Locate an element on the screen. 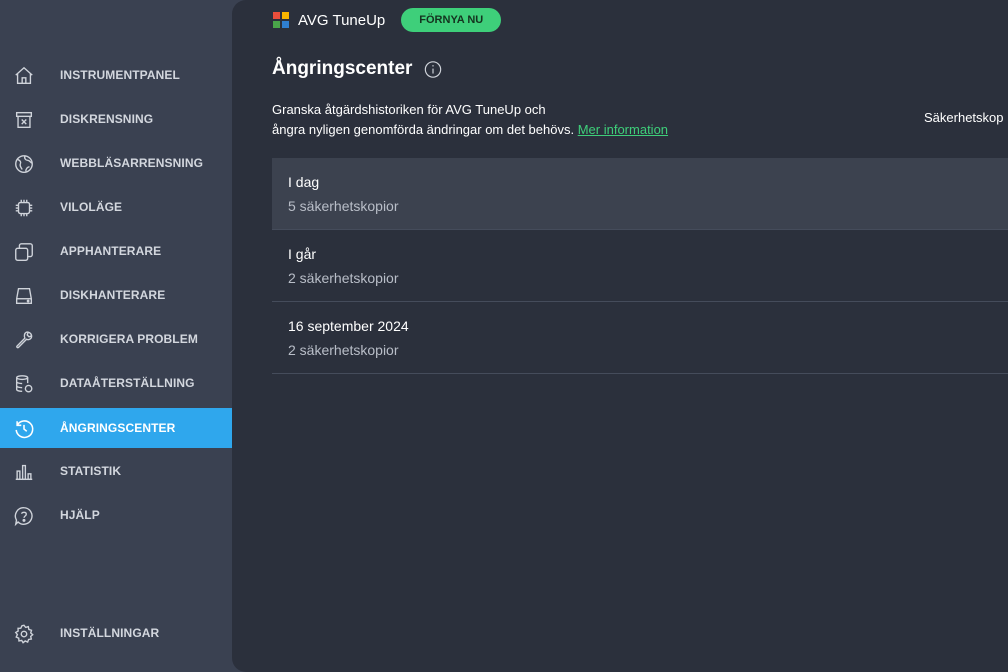 Image resolution: width=1008 pixels, height=672 pixels. sidebar-item-settings: INSTÄLLNINGAR is located at coordinates (116, 633).